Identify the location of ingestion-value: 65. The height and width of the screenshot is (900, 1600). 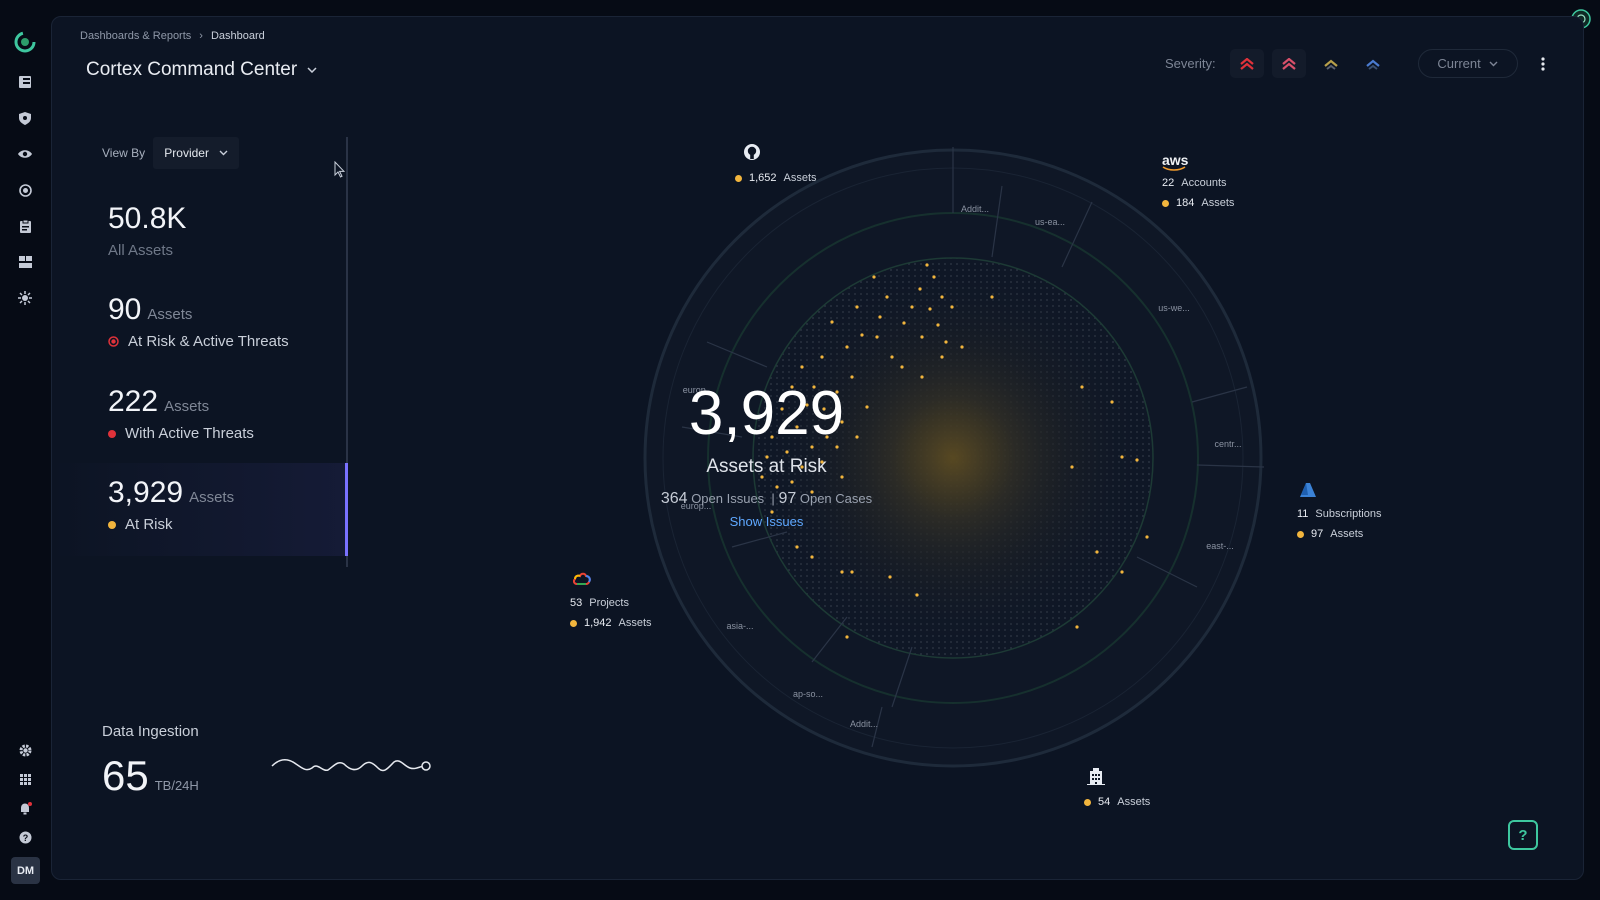
(125, 775).